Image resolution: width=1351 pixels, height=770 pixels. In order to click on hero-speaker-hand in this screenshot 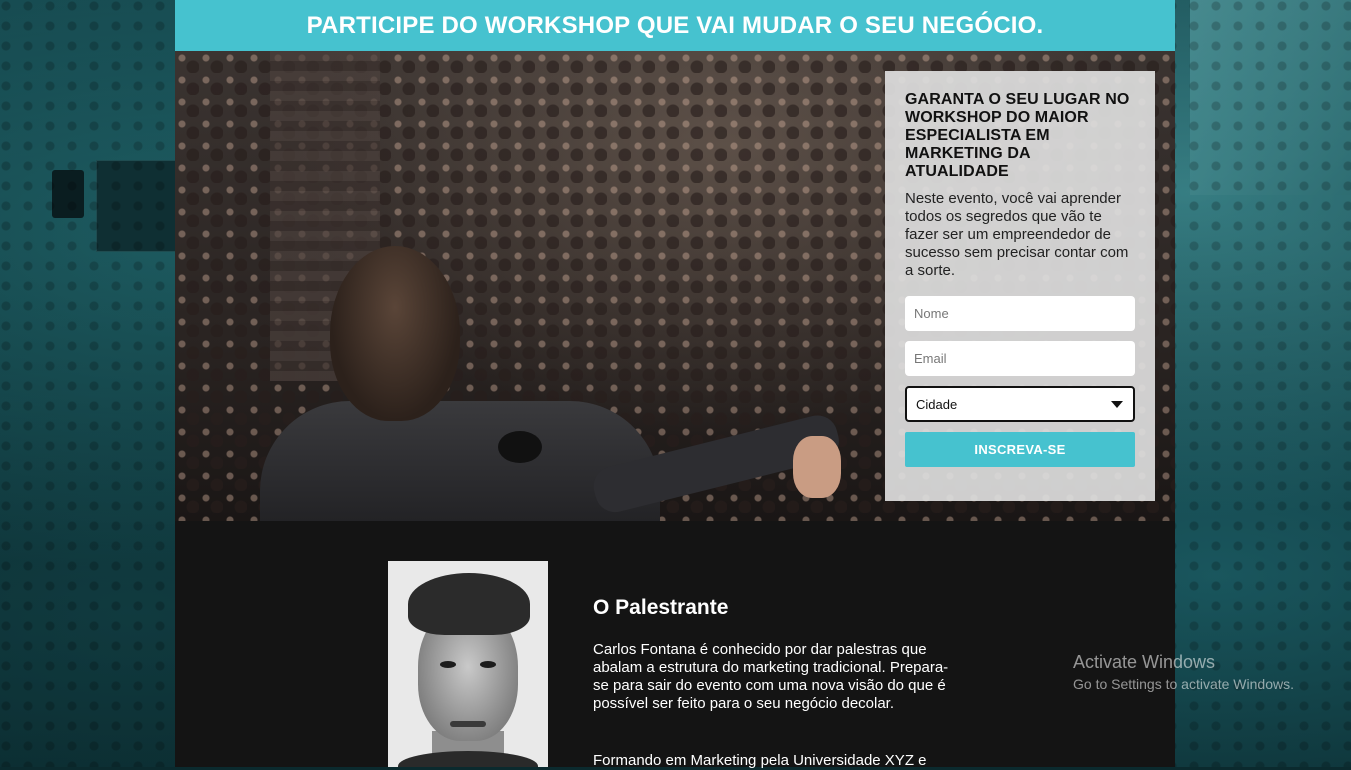, I will do `click(817, 467)`.